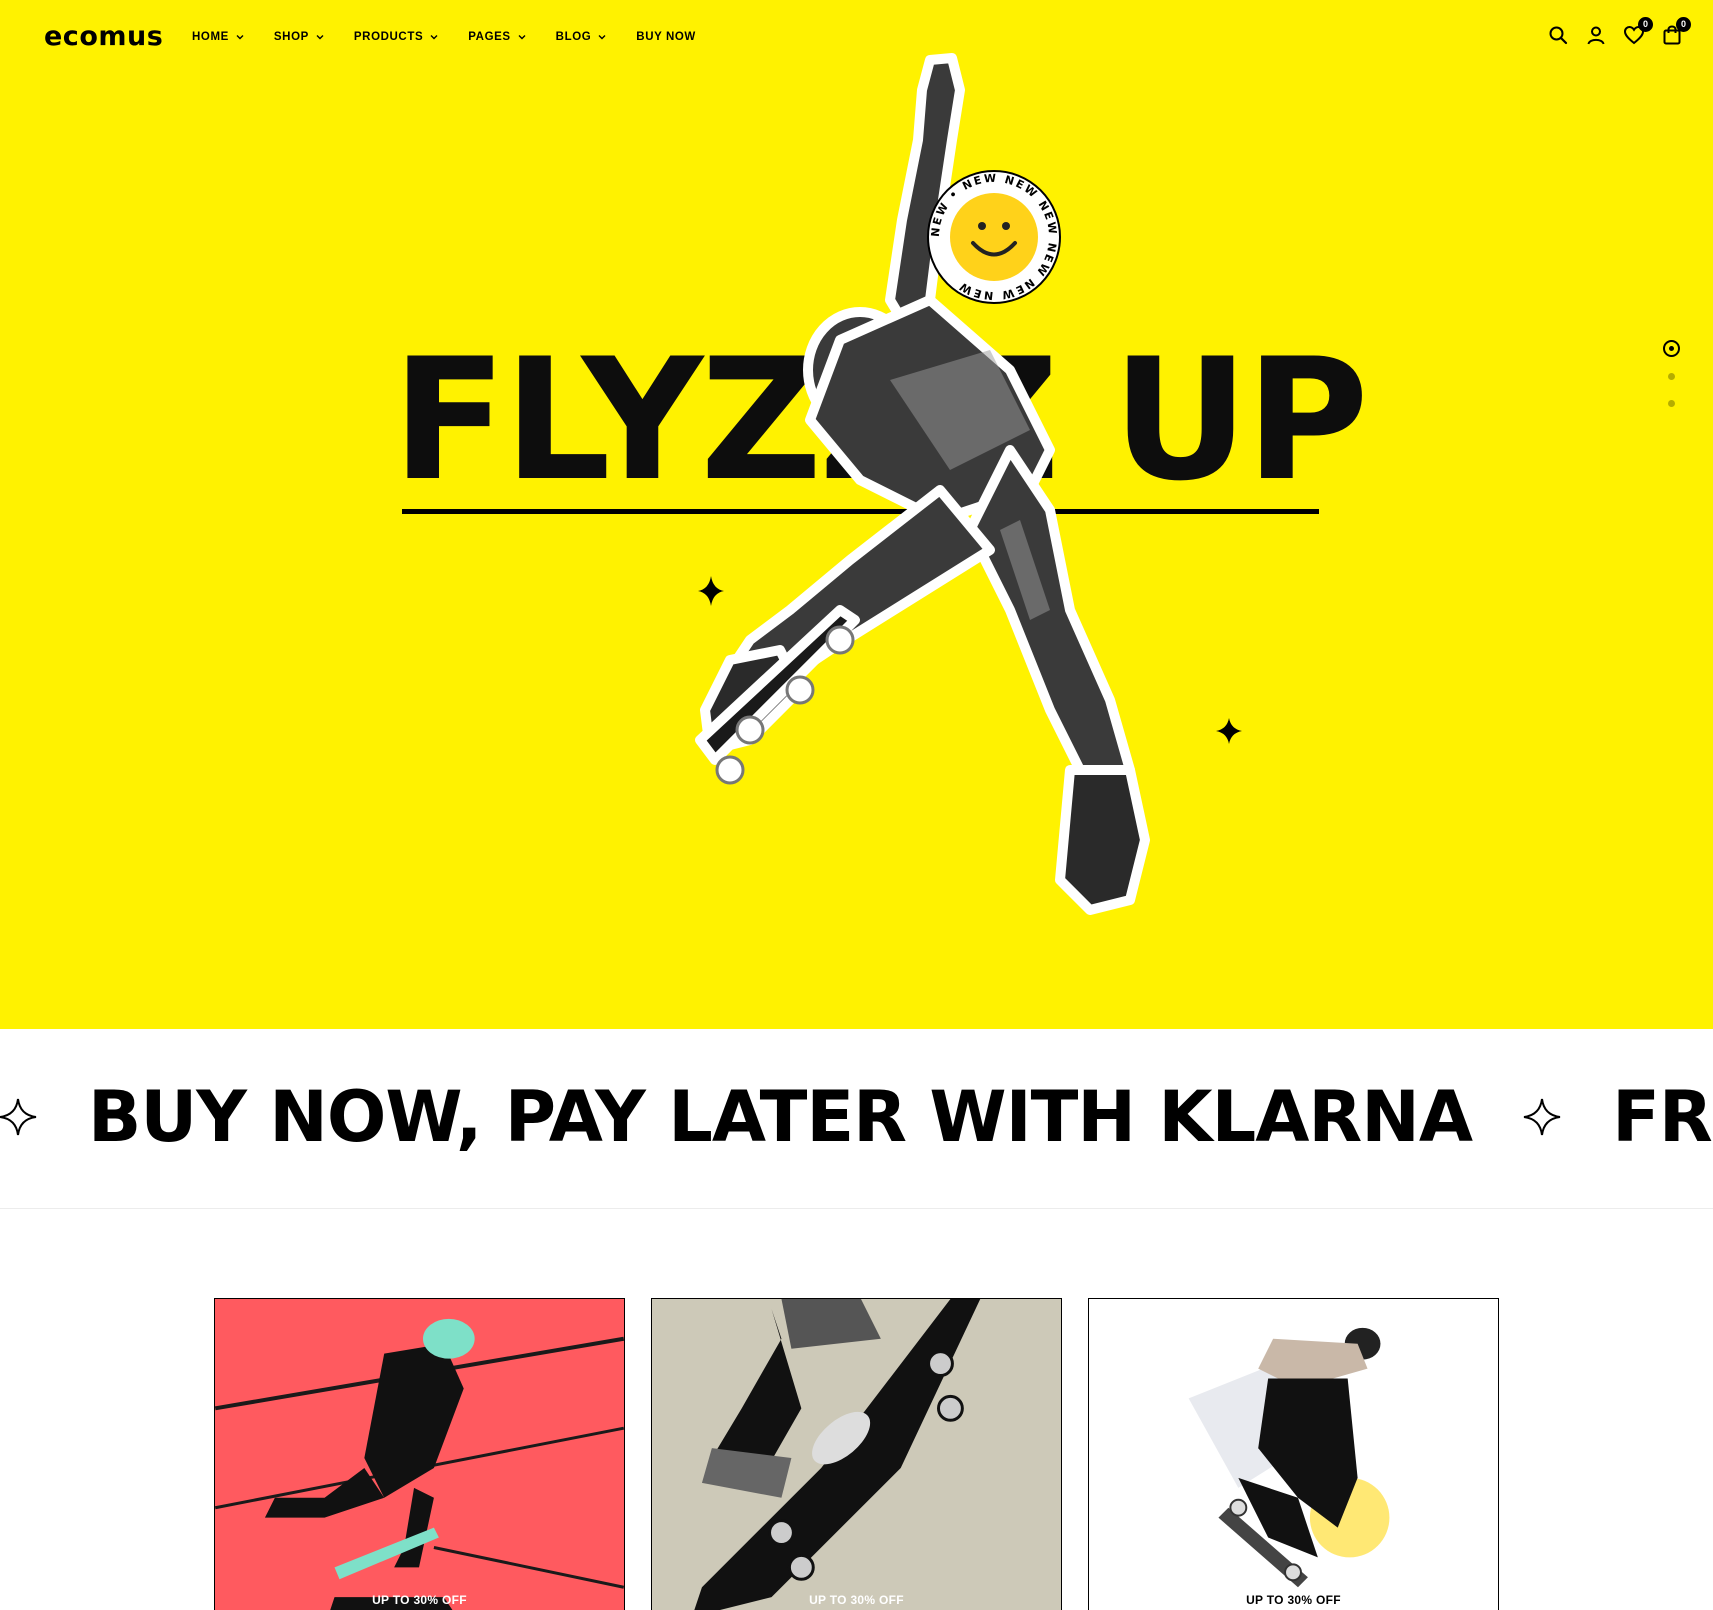 The width and height of the screenshot is (1713, 1610). I want to click on cart-count-badge: 0, so click(1683, 24).